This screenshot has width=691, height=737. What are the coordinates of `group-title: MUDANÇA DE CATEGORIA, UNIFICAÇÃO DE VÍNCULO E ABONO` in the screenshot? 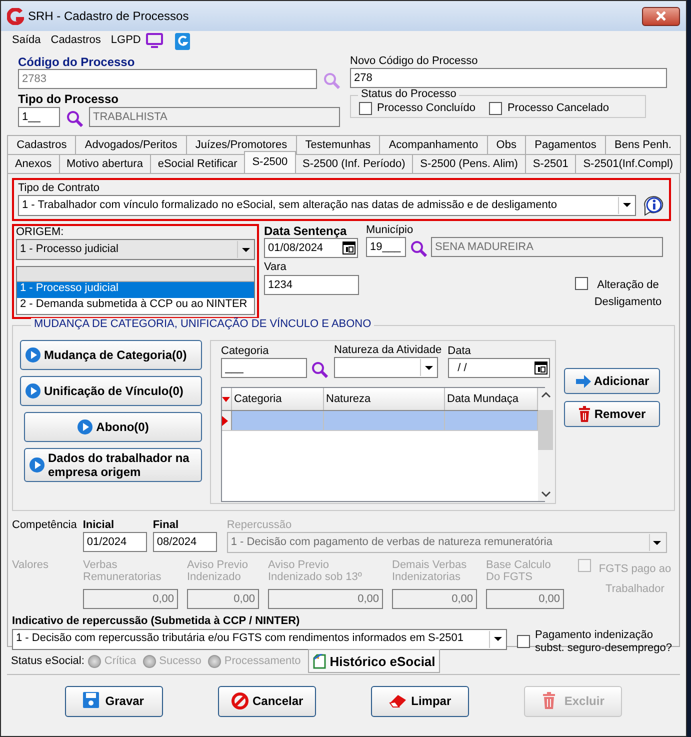 It's located at (202, 325).